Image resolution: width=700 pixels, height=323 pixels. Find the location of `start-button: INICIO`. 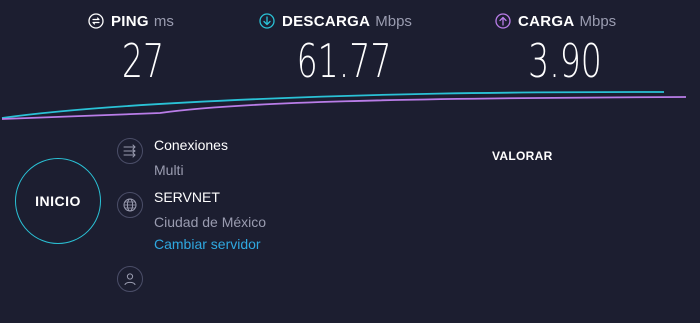

start-button: INICIO is located at coordinates (58, 201).